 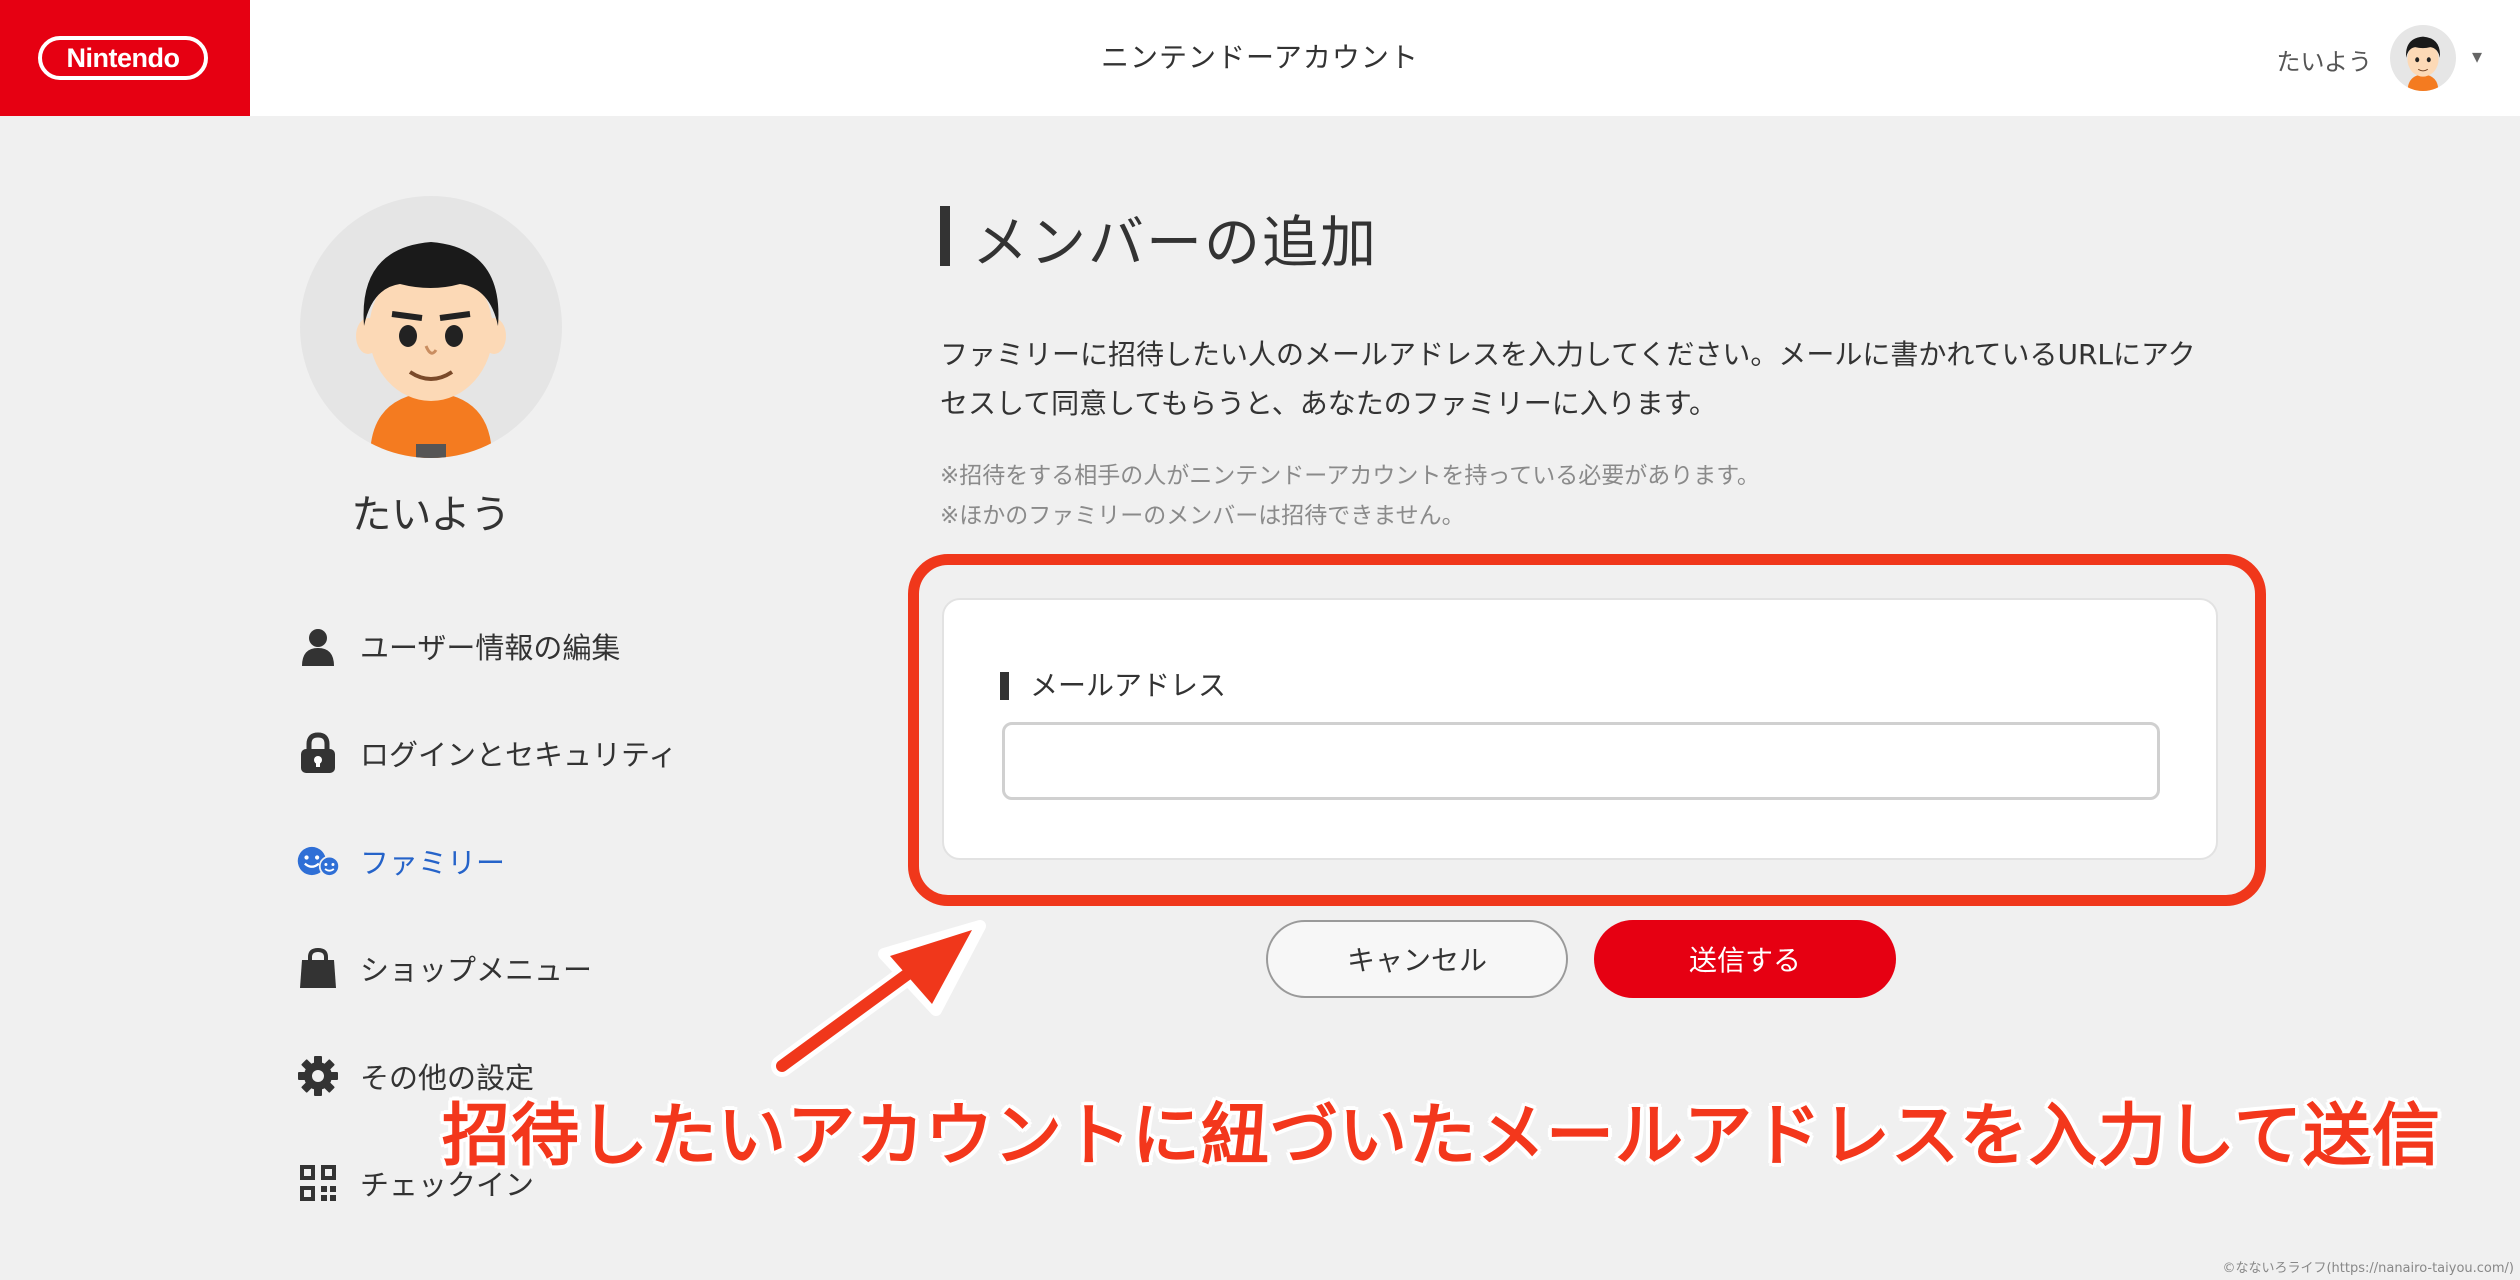 I want to click on profile-avatar, so click(x=431, y=327).